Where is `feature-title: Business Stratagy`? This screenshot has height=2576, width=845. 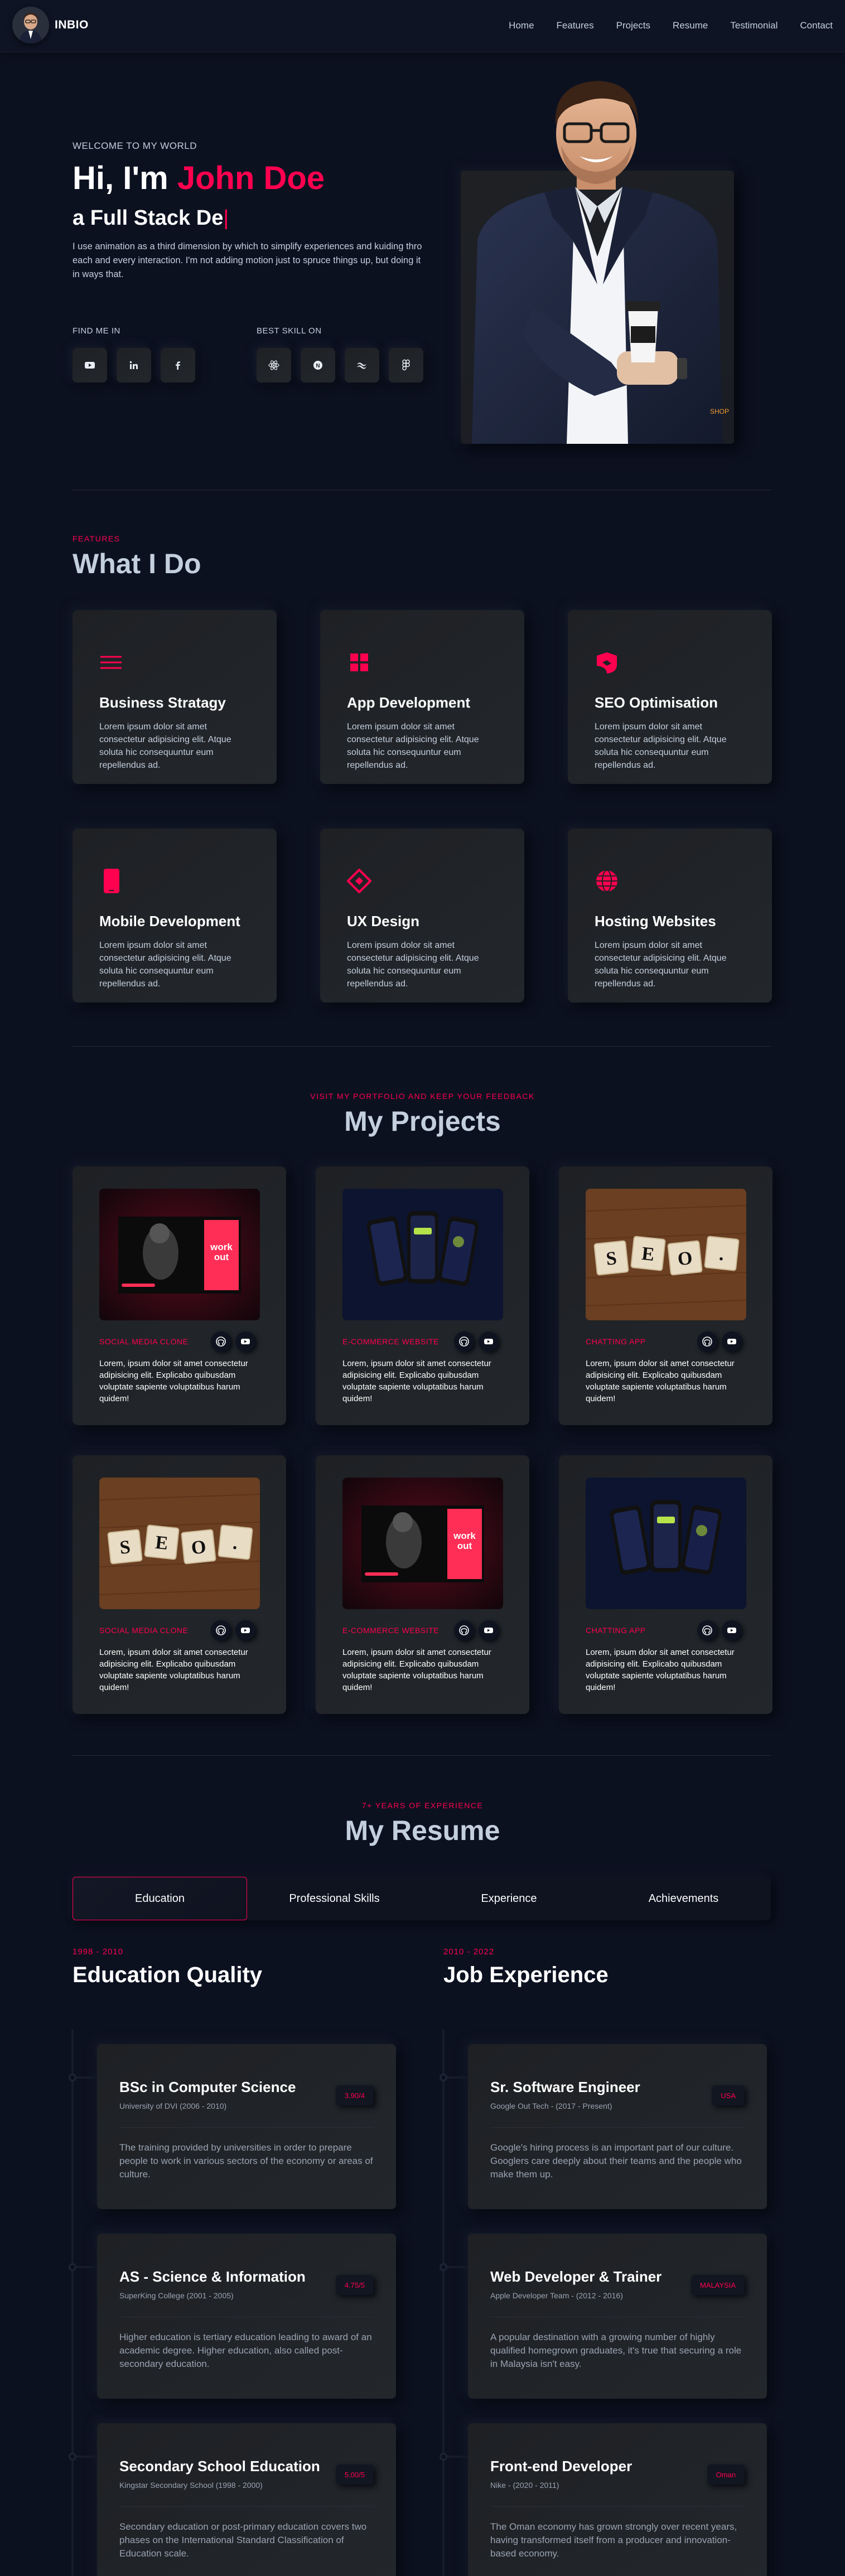
feature-title: Business Stratagy is located at coordinates (162, 702).